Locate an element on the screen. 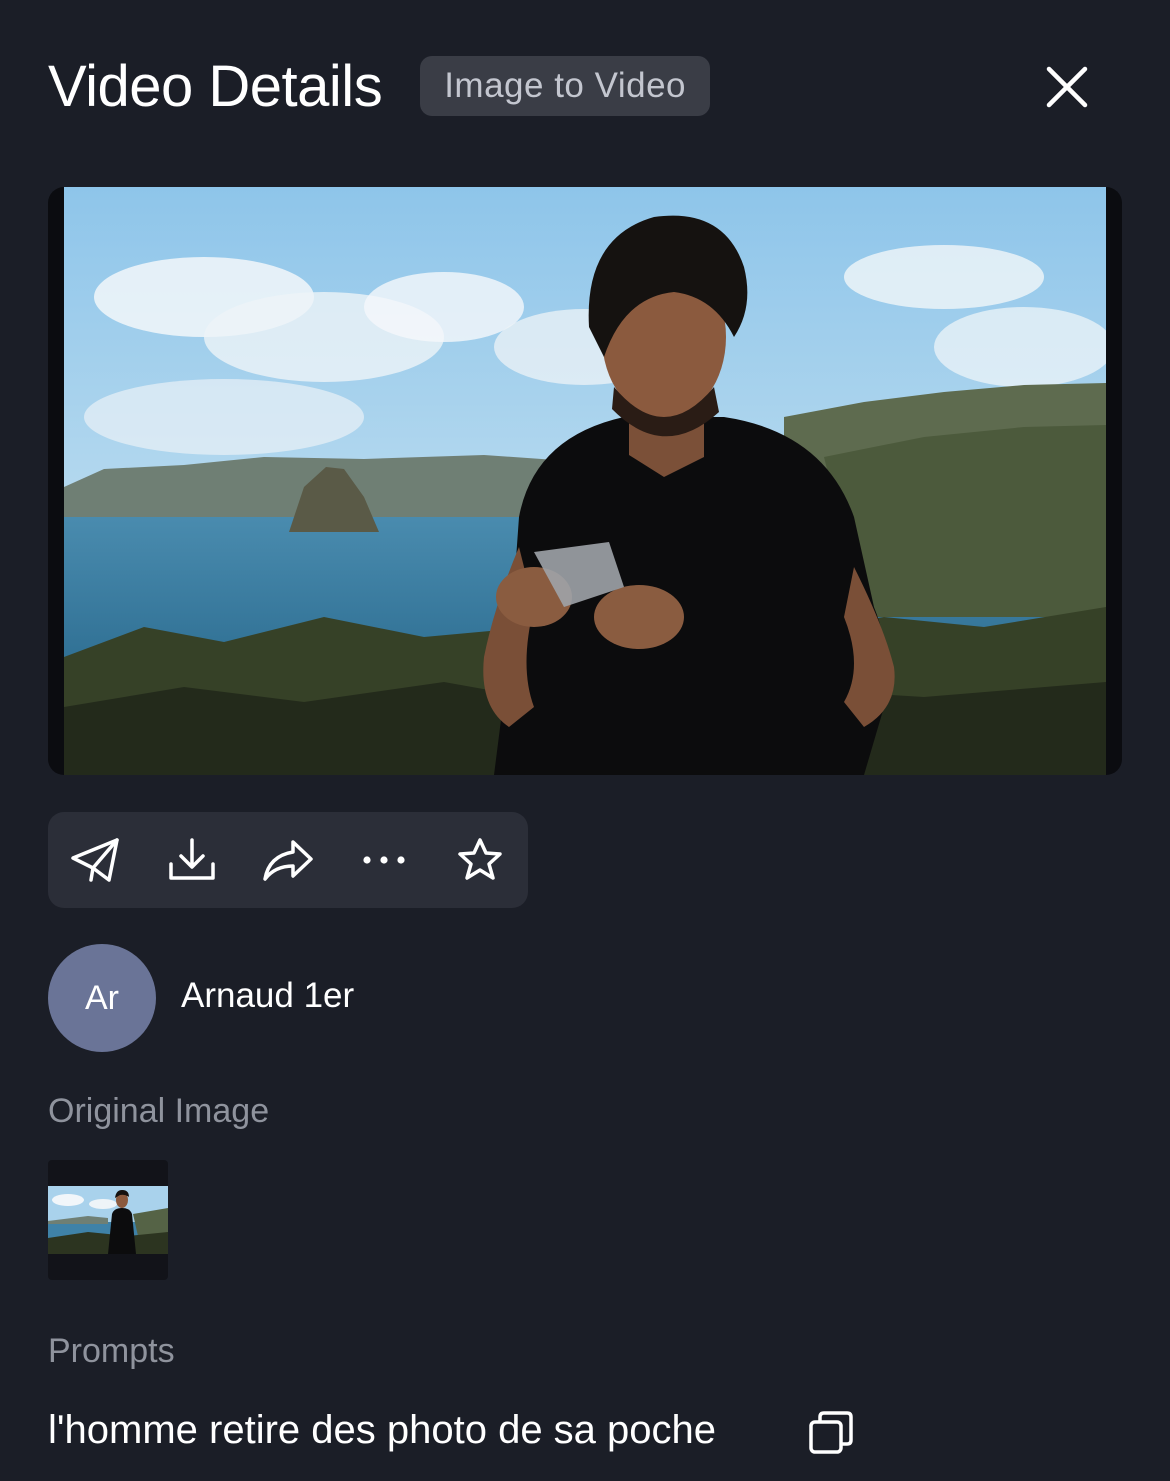  more-button is located at coordinates (384, 860).